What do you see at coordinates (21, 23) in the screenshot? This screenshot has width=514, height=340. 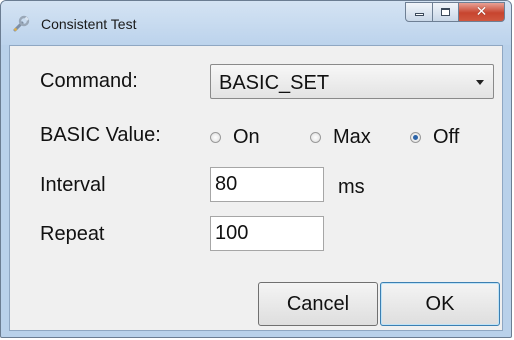 I see `wrench-icon` at bounding box center [21, 23].